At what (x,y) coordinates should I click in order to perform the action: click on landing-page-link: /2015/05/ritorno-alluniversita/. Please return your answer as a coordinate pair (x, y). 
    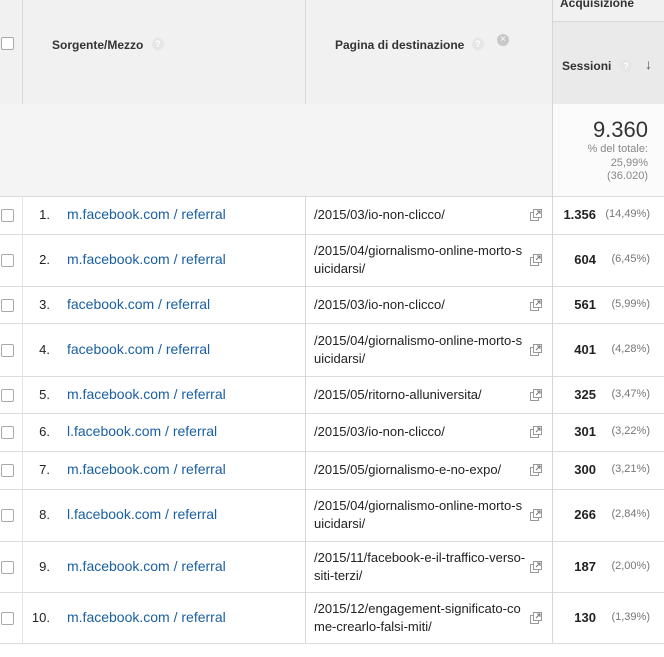
    Looking at the image, I should click on (420, 395).